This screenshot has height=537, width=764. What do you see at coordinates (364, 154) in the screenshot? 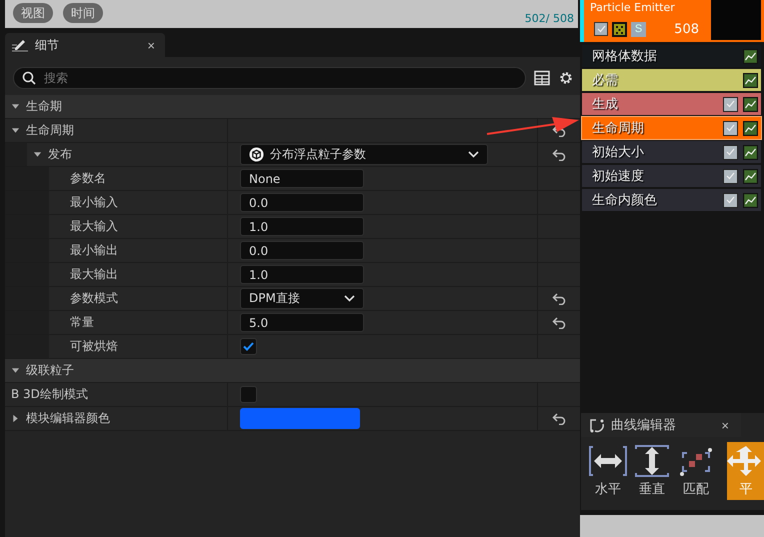
I see `distribution-dropdown: 分布浮点粒子参数` at bounding box center [364, 154].